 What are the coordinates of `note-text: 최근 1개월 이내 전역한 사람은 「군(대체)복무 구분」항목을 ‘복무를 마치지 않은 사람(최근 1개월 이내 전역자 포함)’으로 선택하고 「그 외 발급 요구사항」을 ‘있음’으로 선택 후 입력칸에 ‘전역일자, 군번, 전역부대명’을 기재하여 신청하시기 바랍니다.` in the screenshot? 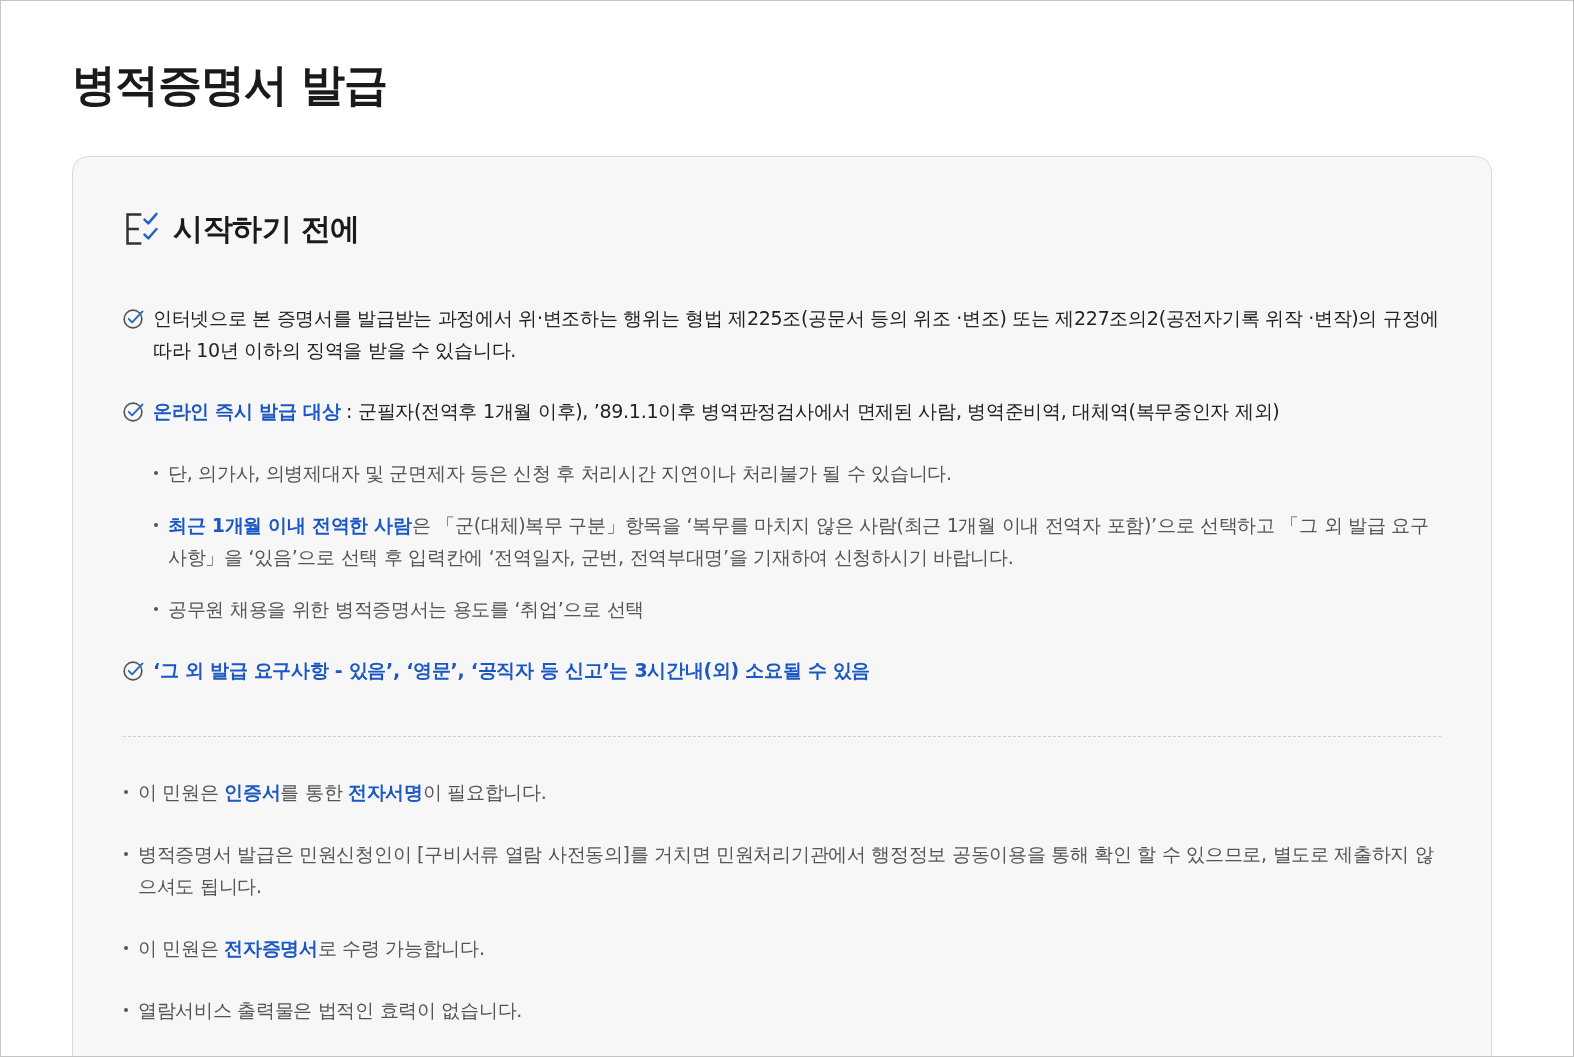 It's located at (799, 541).